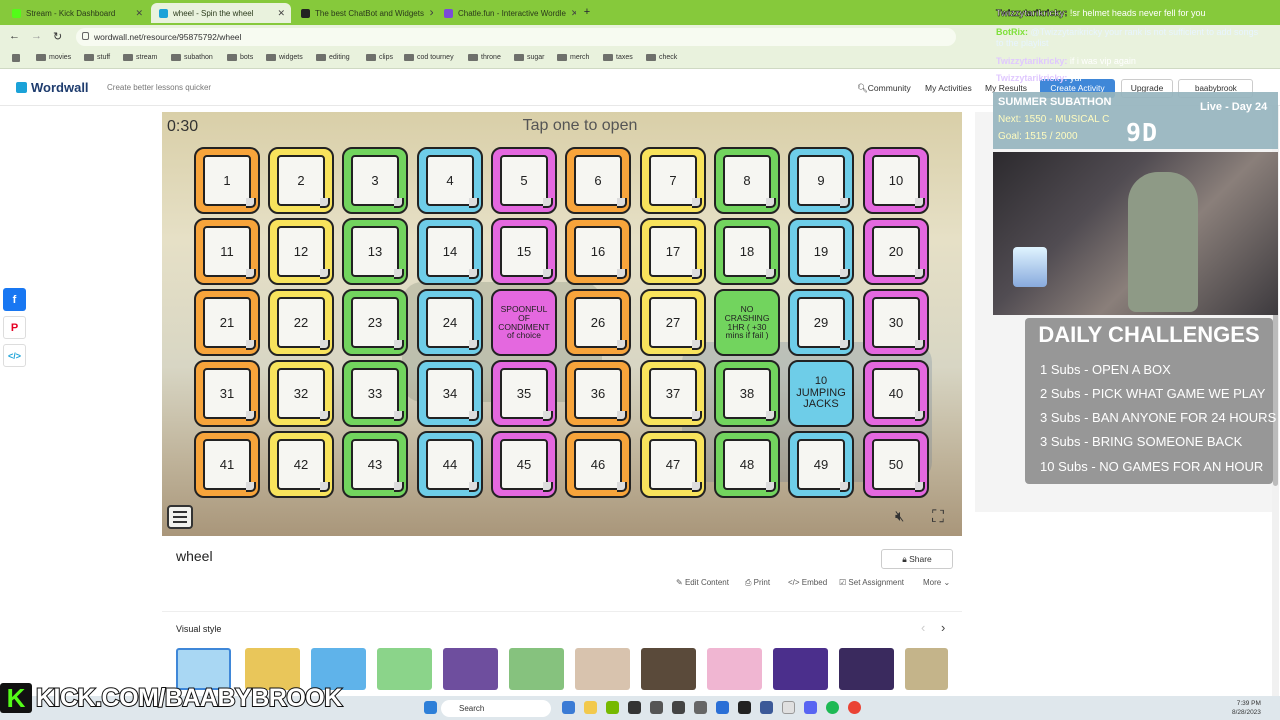 This screenshot has width=1280, height=720. I want to click on bookmark-folder: cod tourney, so click(429, 57).